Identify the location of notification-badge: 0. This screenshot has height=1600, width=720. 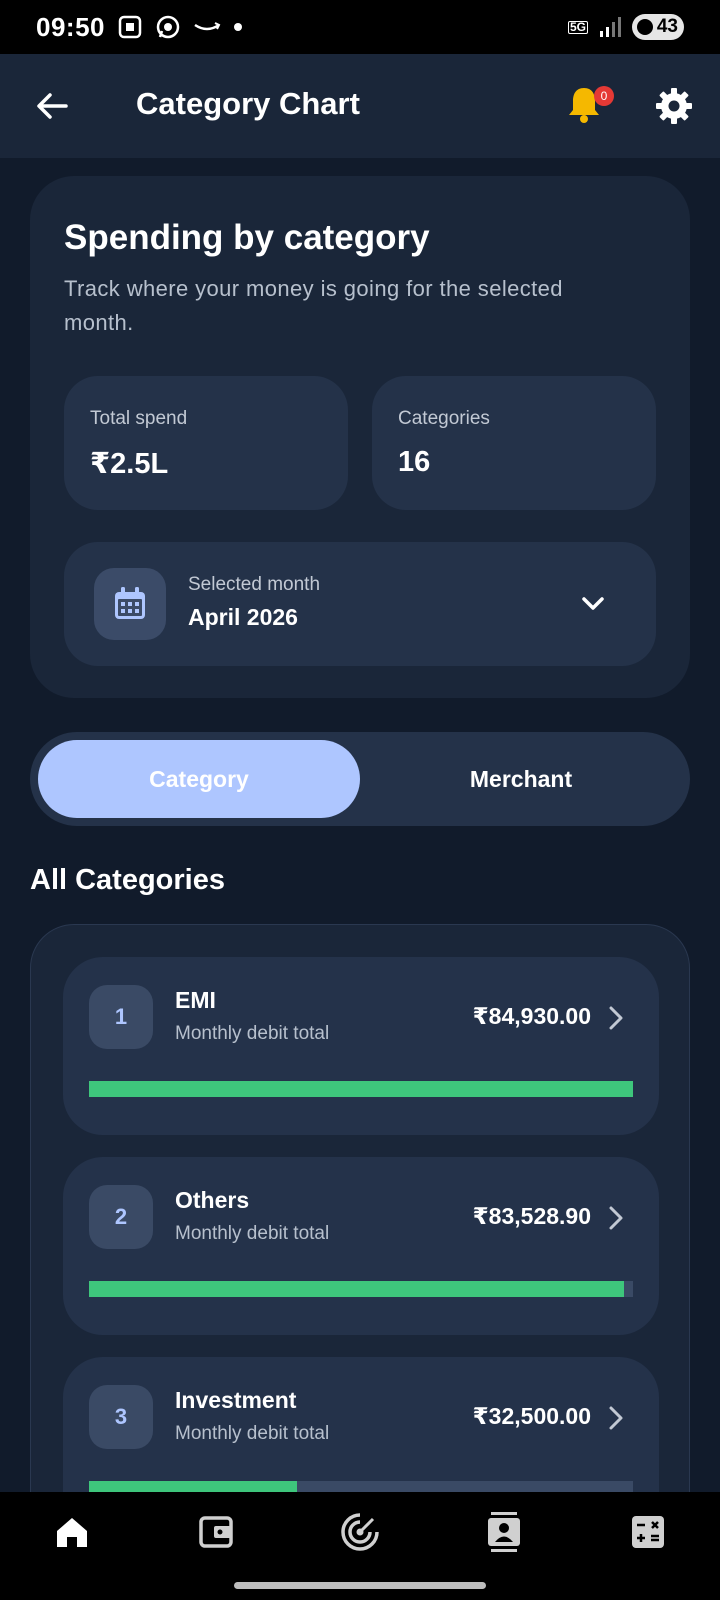
(604, 96).